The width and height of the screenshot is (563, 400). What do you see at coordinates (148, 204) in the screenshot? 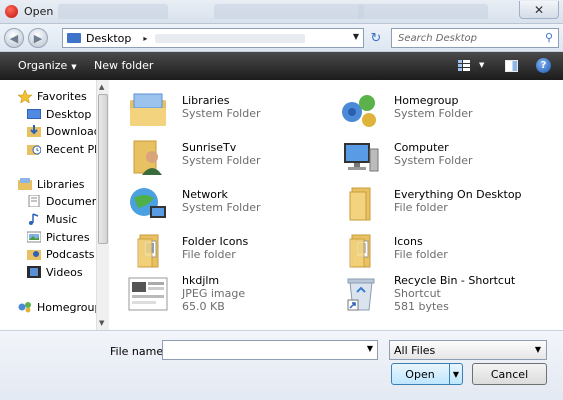
I see `network-icon` at bounding box center [148, 204].